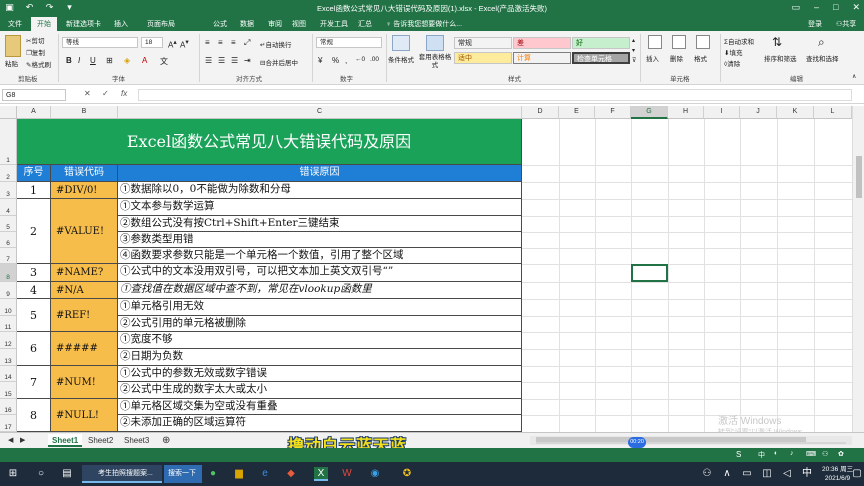 The height and width of the screenshot is (486, 864). Describe the element at coordinates (8, 423) in the screenshot. I see `row-header-17: 17` at that location.